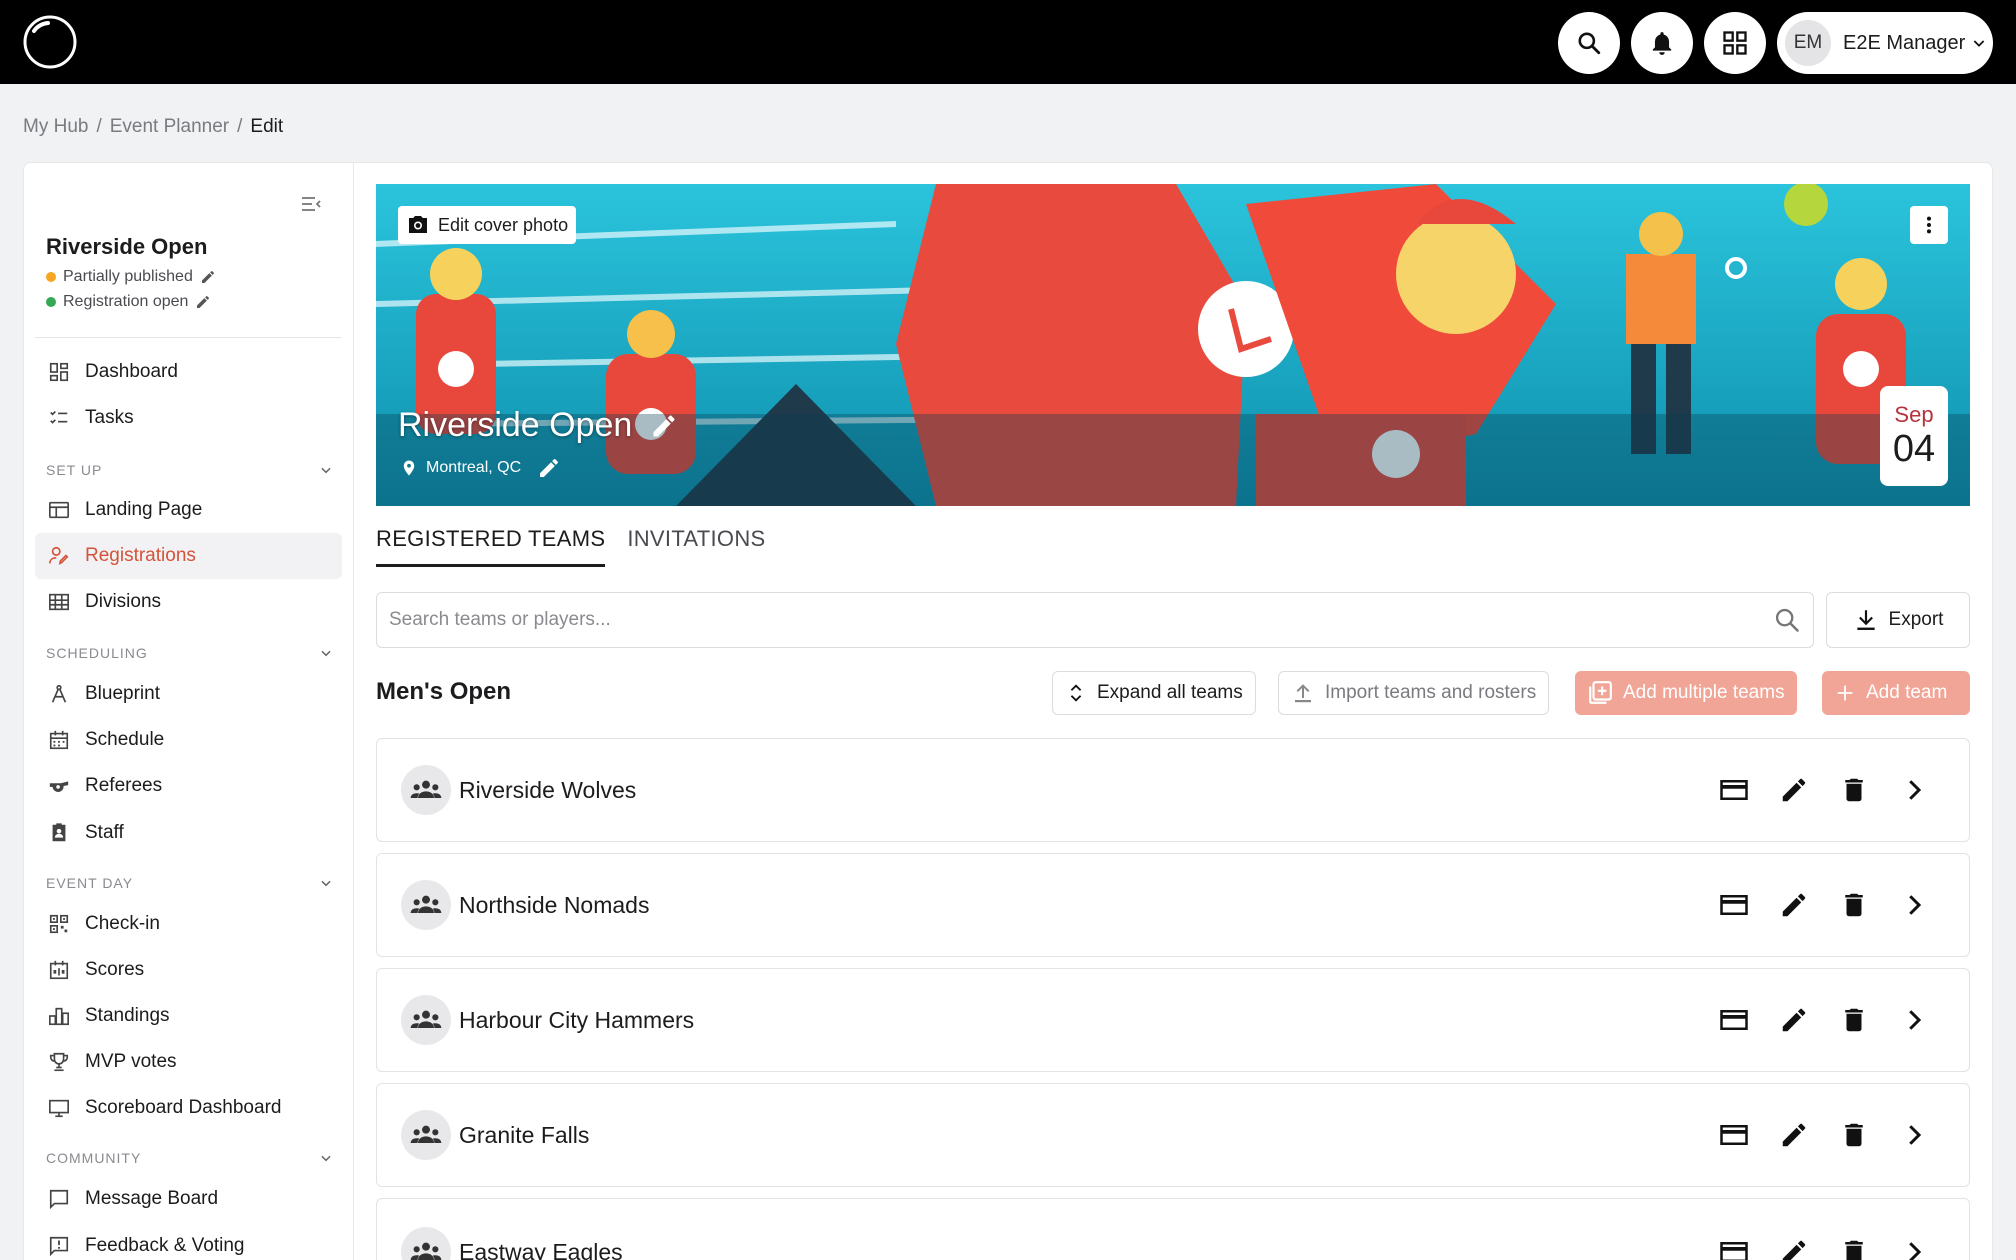 This screenshot has width=2016, height=1260. Describe the element at coordinates (59, 1108) in the screenshot. I see `monitor-icon` at that location.